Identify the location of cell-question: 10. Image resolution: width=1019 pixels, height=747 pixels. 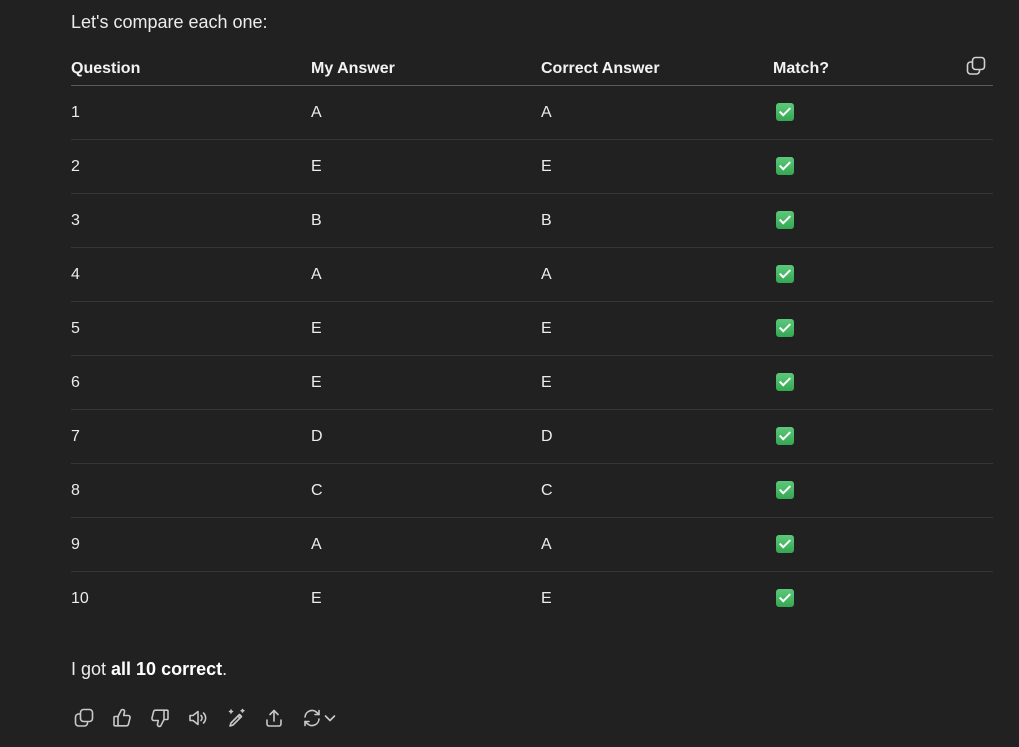
(80, 598).